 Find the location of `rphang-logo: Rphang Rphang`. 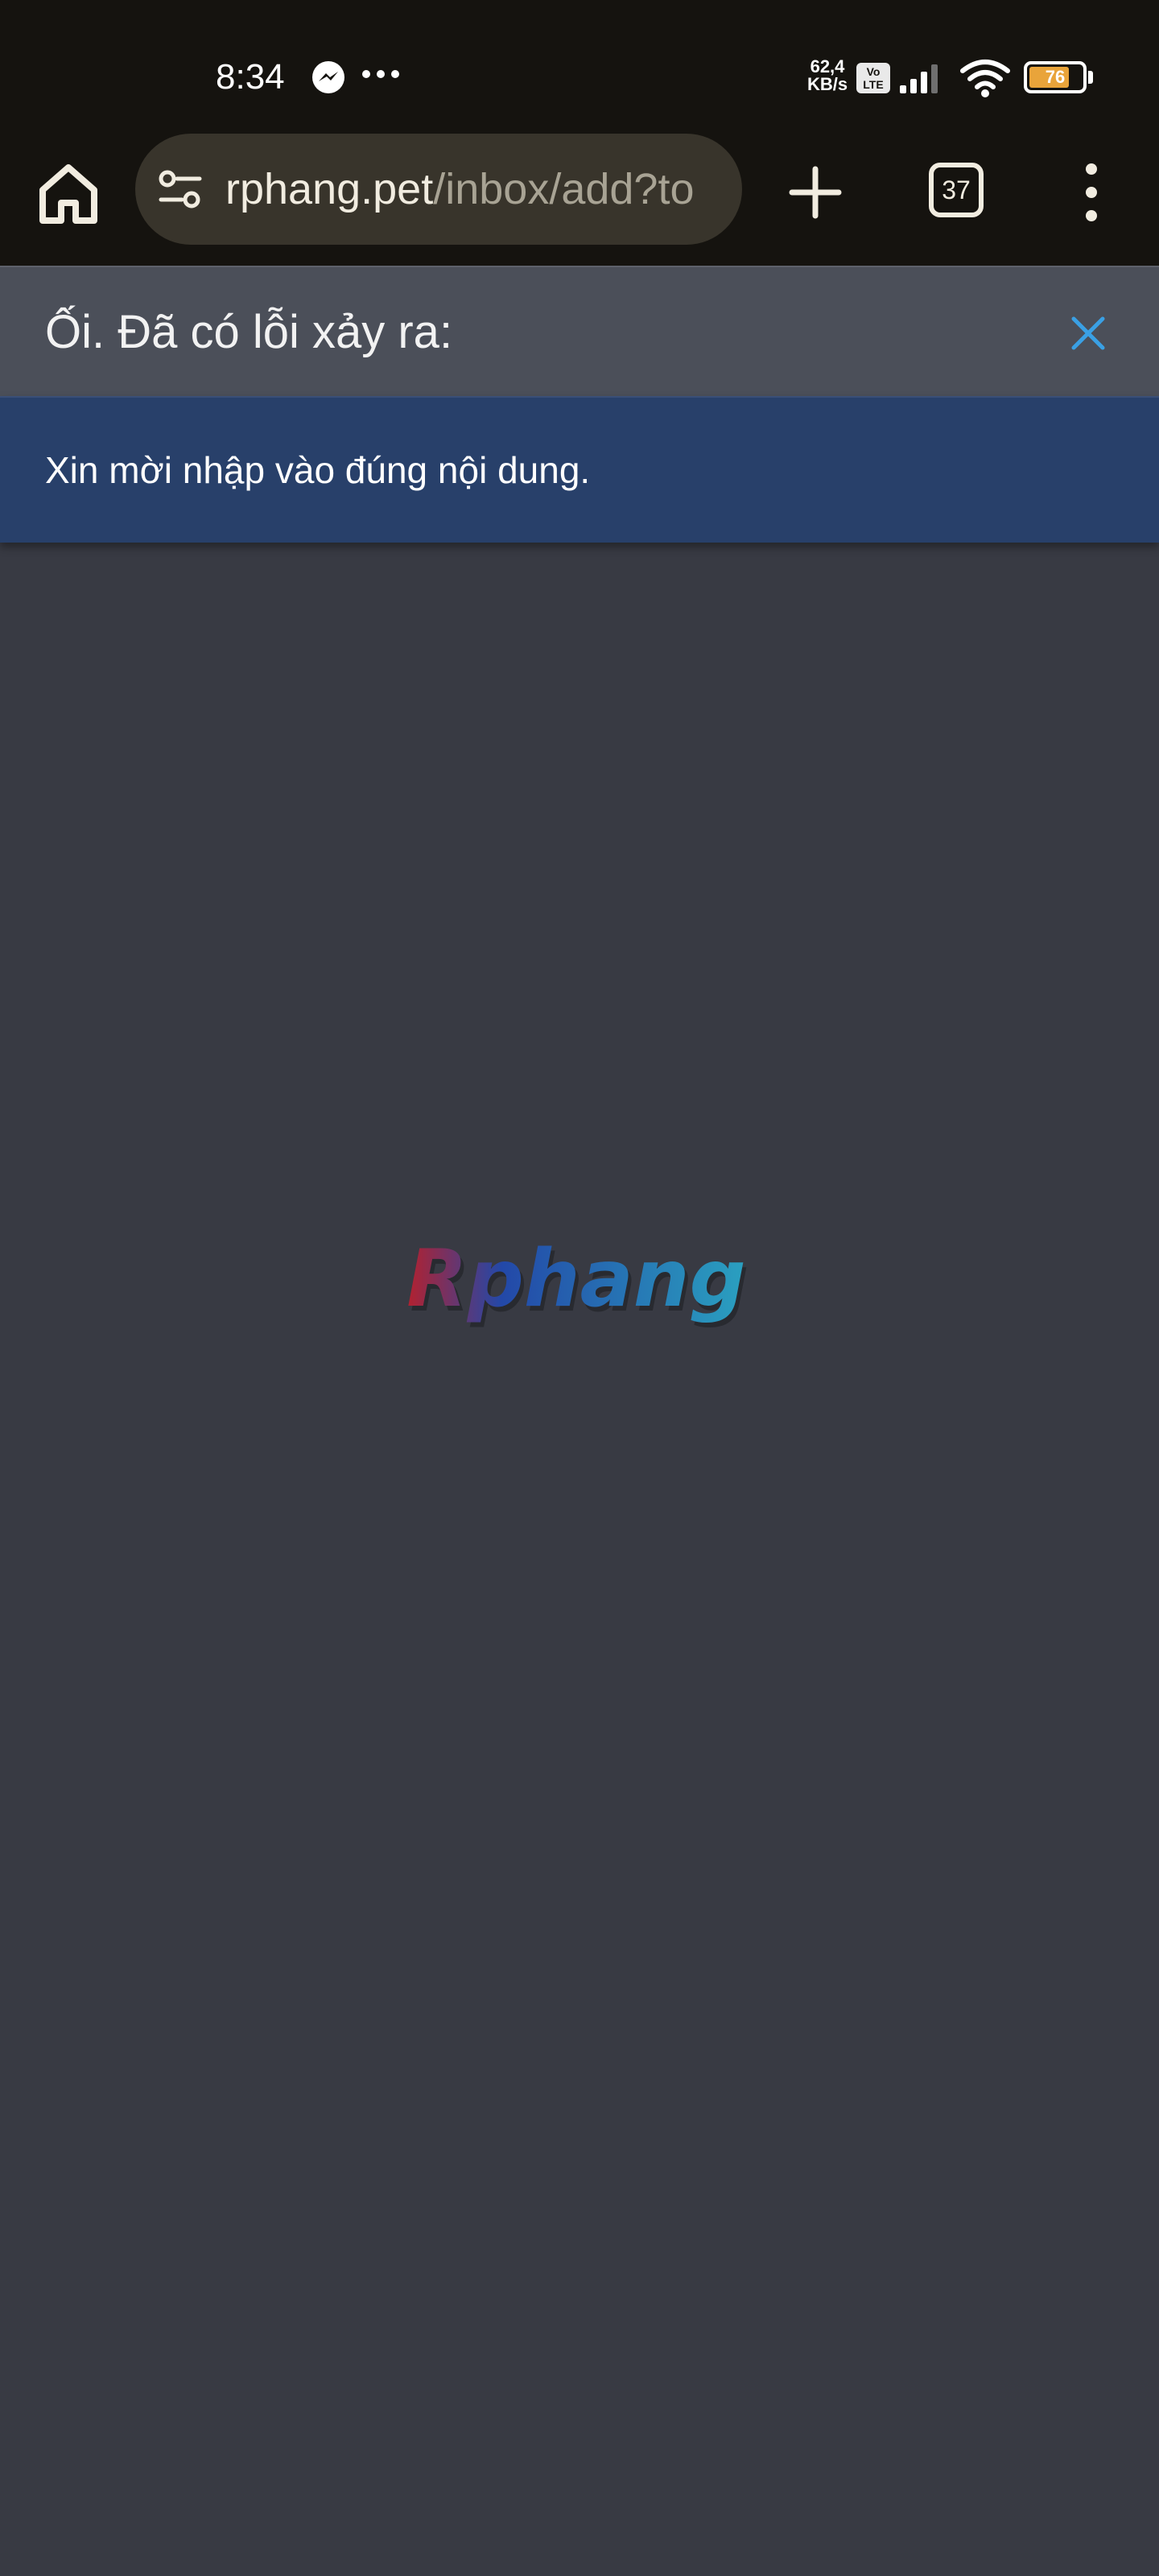

rphang-logo: Rphang Rphang is located at coordinates (577, 1281).